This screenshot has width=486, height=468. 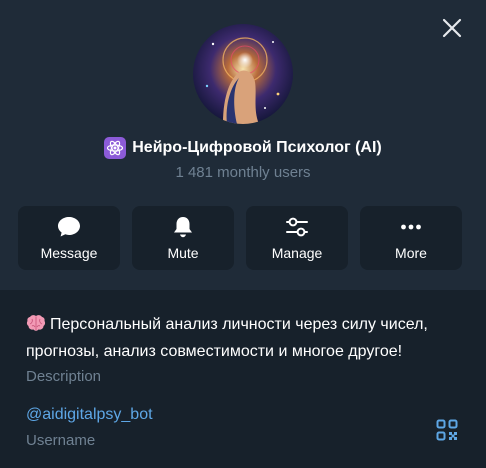 What do you see at coordinates (61, 440) in the screenshot?
I see `username-label: Username` at bounding box center [61, 440].